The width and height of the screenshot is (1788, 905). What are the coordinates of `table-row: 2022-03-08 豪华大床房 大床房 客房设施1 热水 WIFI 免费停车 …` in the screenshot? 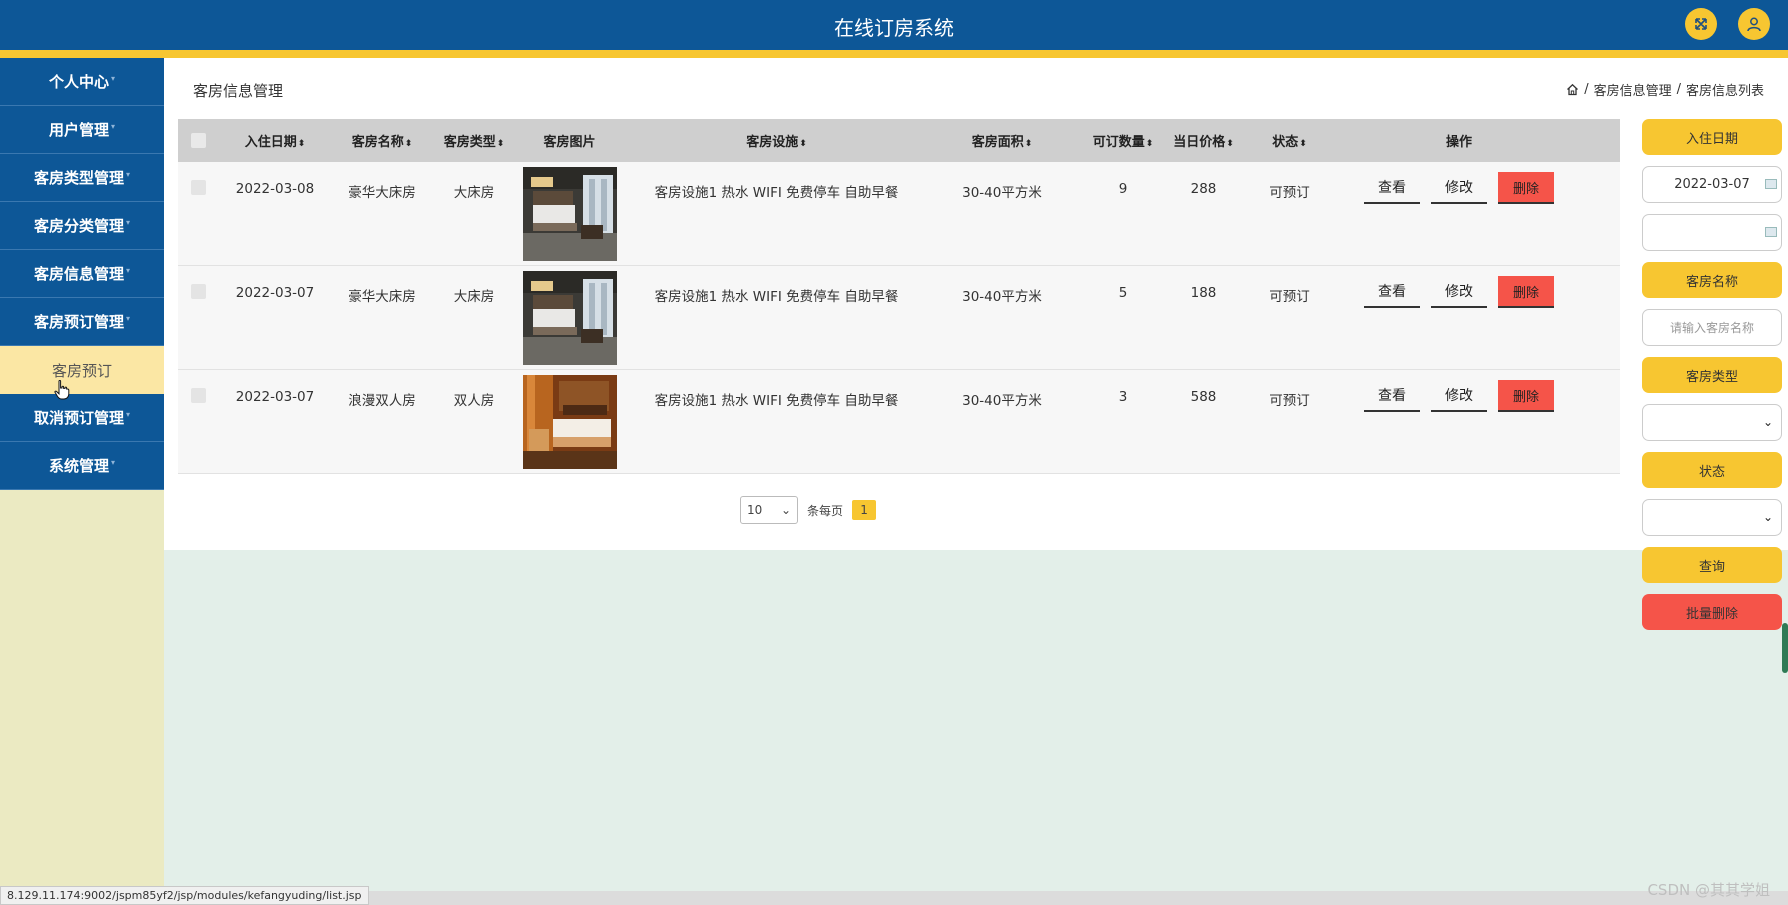 It's located at (899, 214).